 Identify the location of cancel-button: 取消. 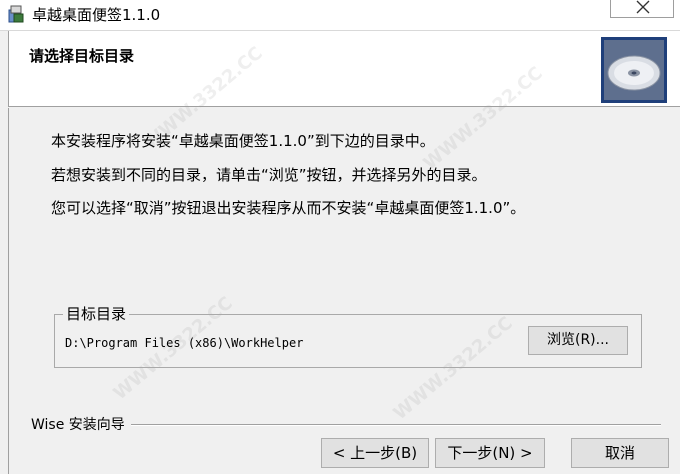
(620, 453).